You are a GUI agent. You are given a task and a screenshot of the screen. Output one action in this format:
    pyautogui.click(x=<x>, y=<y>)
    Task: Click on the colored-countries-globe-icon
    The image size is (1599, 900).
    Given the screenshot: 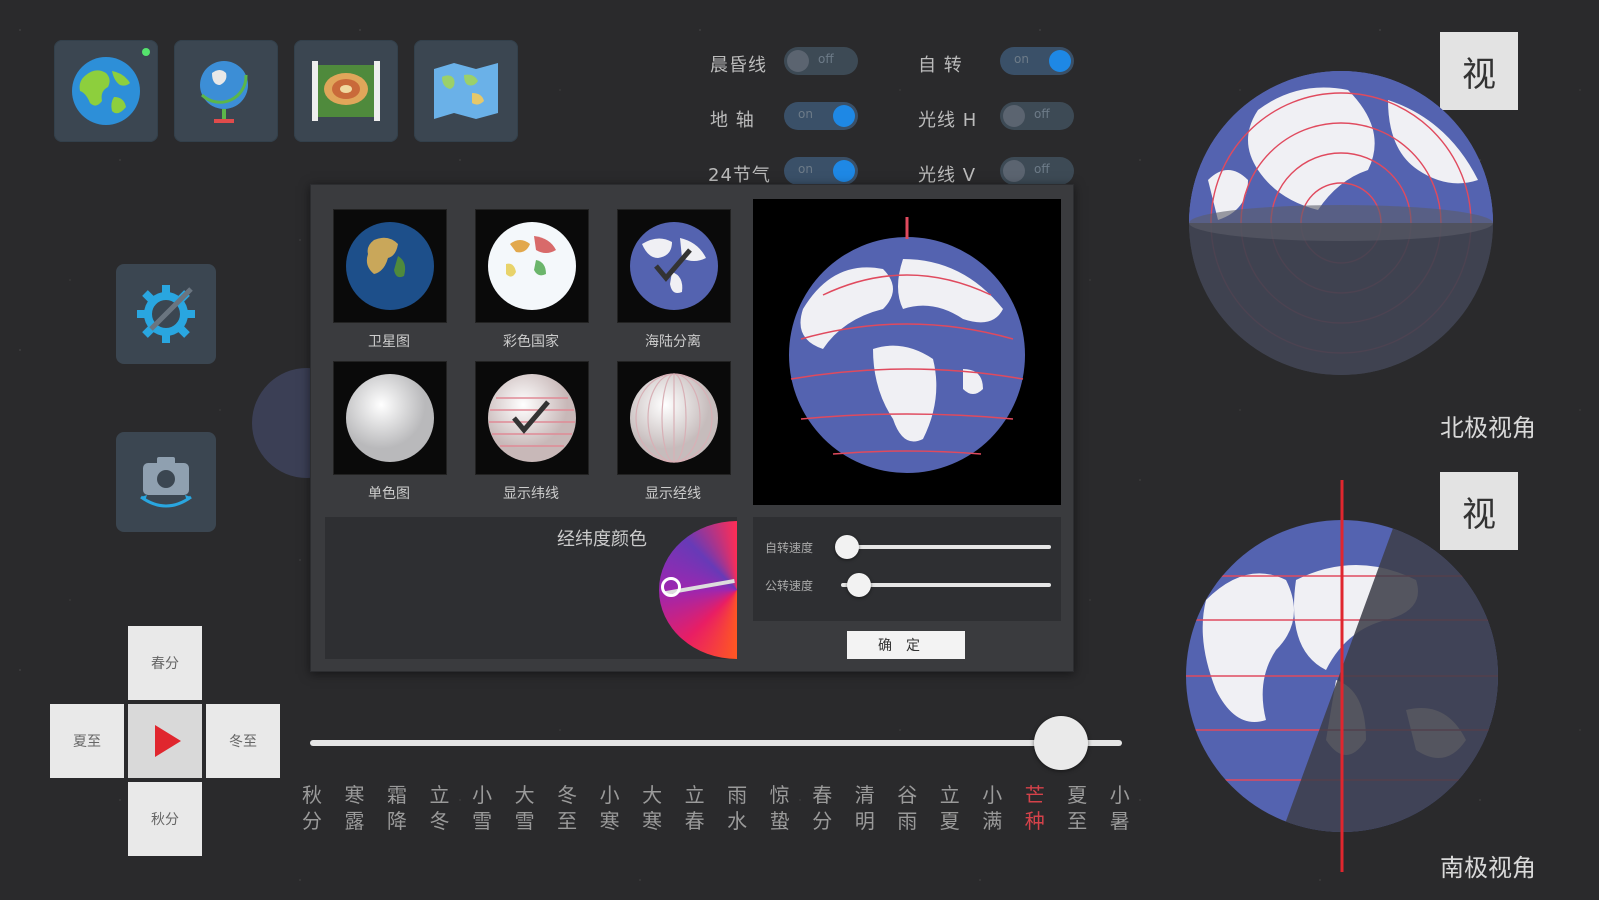 What is the action you would take?
    pyautogui.click(x=532, y=266)
    